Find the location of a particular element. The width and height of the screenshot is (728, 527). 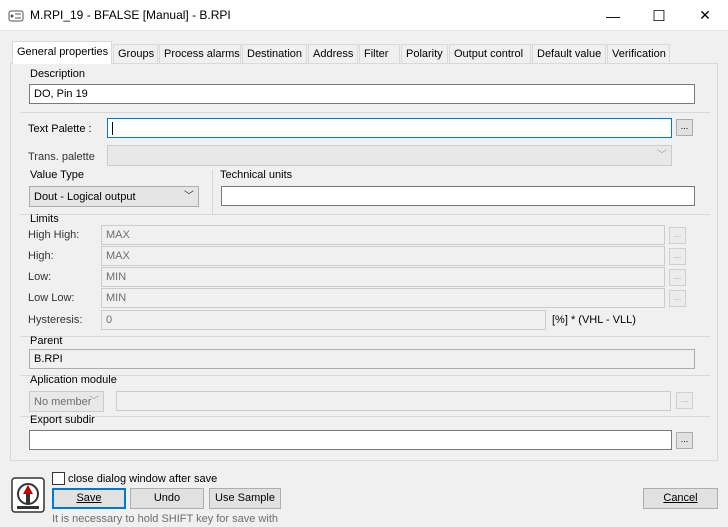

trans-palette-label: Trans. palette is located at coordinates (61, 157).